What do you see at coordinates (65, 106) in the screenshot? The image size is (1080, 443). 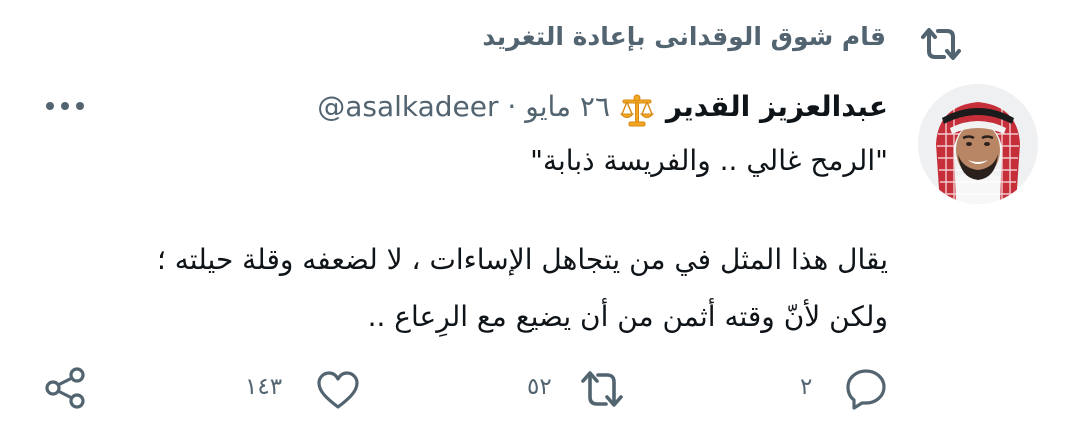 I see `more-options-icon` at bounding box center [65, 106].